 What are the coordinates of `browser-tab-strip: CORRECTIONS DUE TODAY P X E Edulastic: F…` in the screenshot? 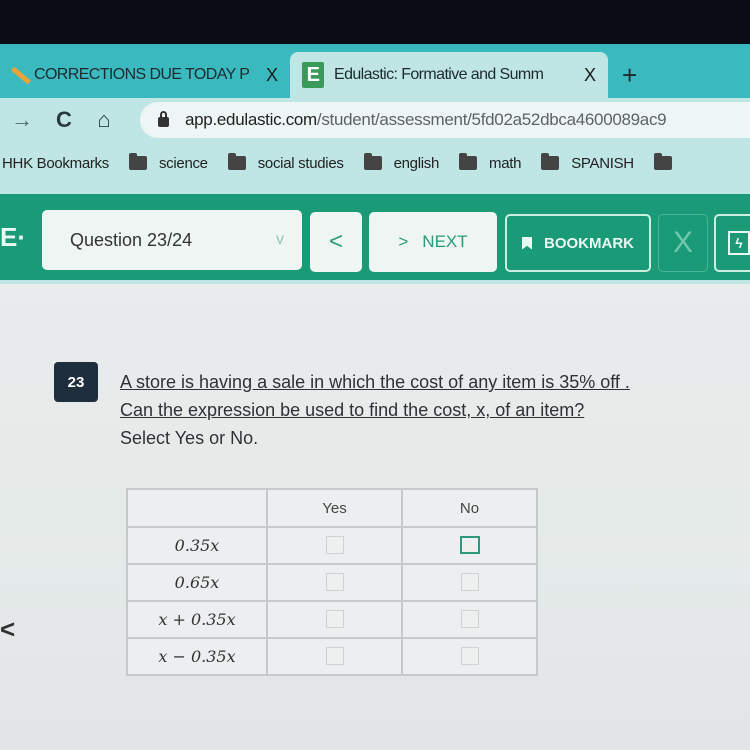 It's located at (375, 71).